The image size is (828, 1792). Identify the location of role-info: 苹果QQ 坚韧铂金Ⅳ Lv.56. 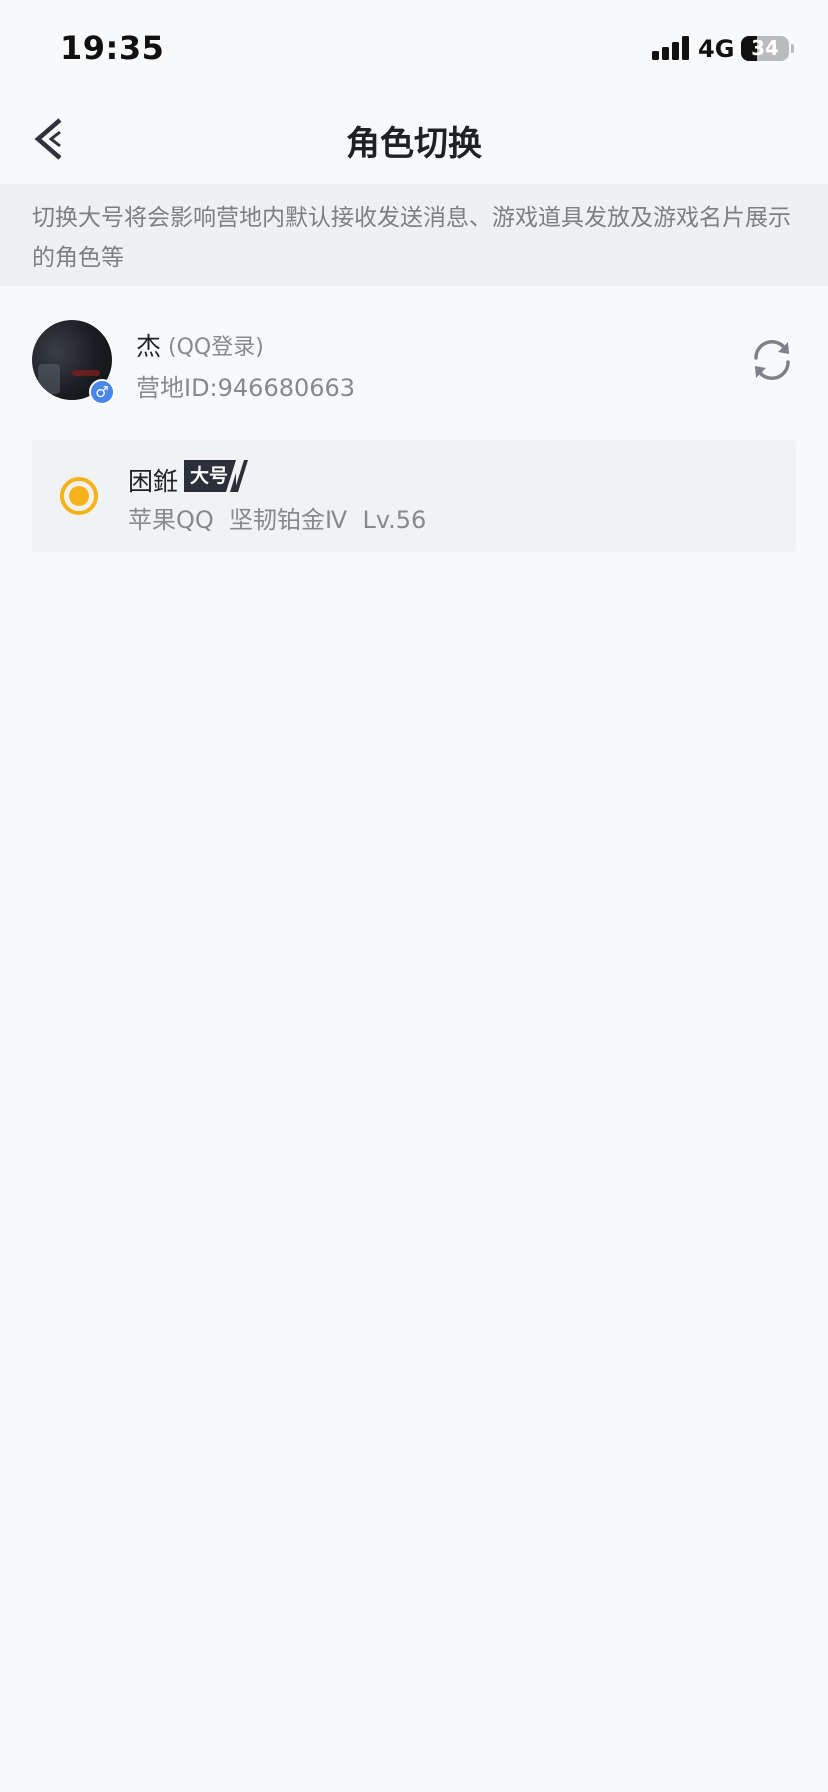
(277, 520).